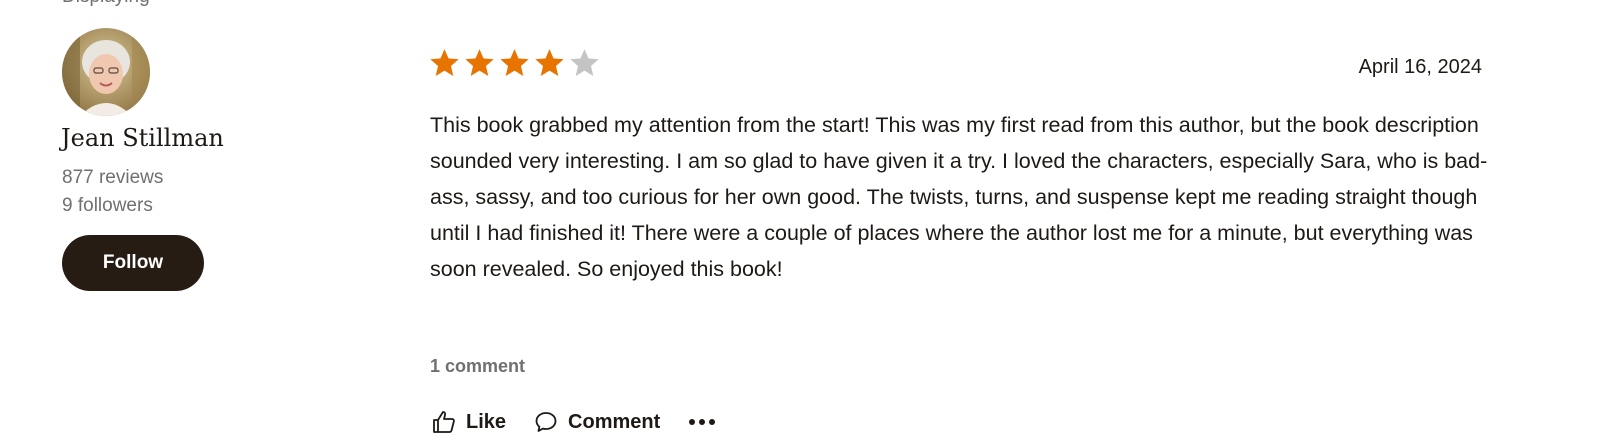 Image resolution: width=1602 pixels, height=434 pixels. What do you see at coordinates (546, 422) in the screenshot?
I see `speech-bubble-icon` at bounding box center [546, 422].